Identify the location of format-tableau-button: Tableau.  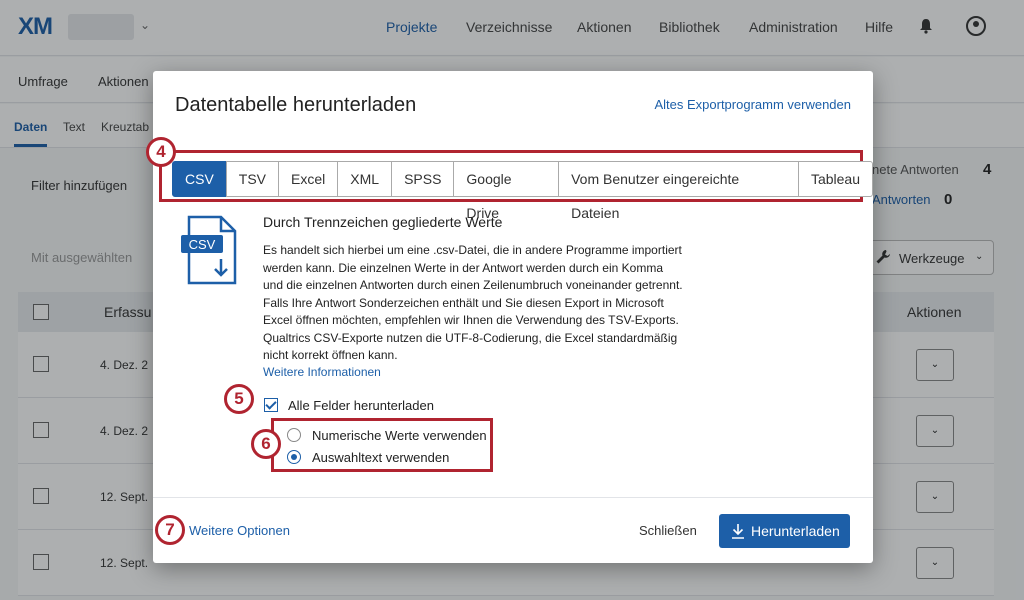
(835, 179).